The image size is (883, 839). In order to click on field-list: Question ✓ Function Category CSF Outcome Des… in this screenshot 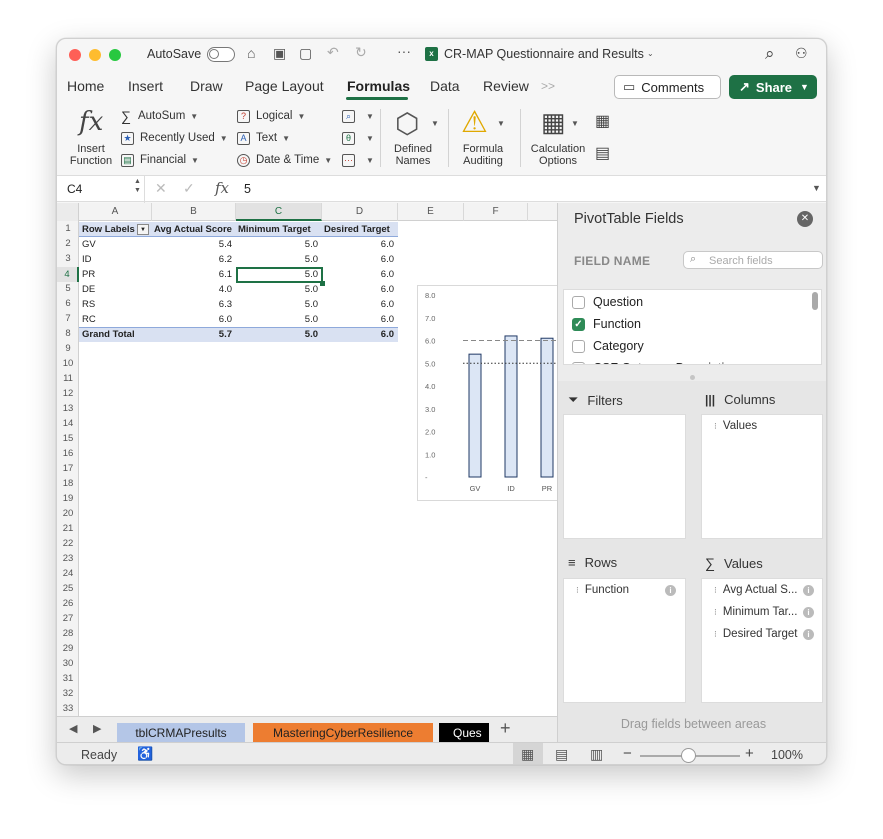, I will do `click(692, 327)`.